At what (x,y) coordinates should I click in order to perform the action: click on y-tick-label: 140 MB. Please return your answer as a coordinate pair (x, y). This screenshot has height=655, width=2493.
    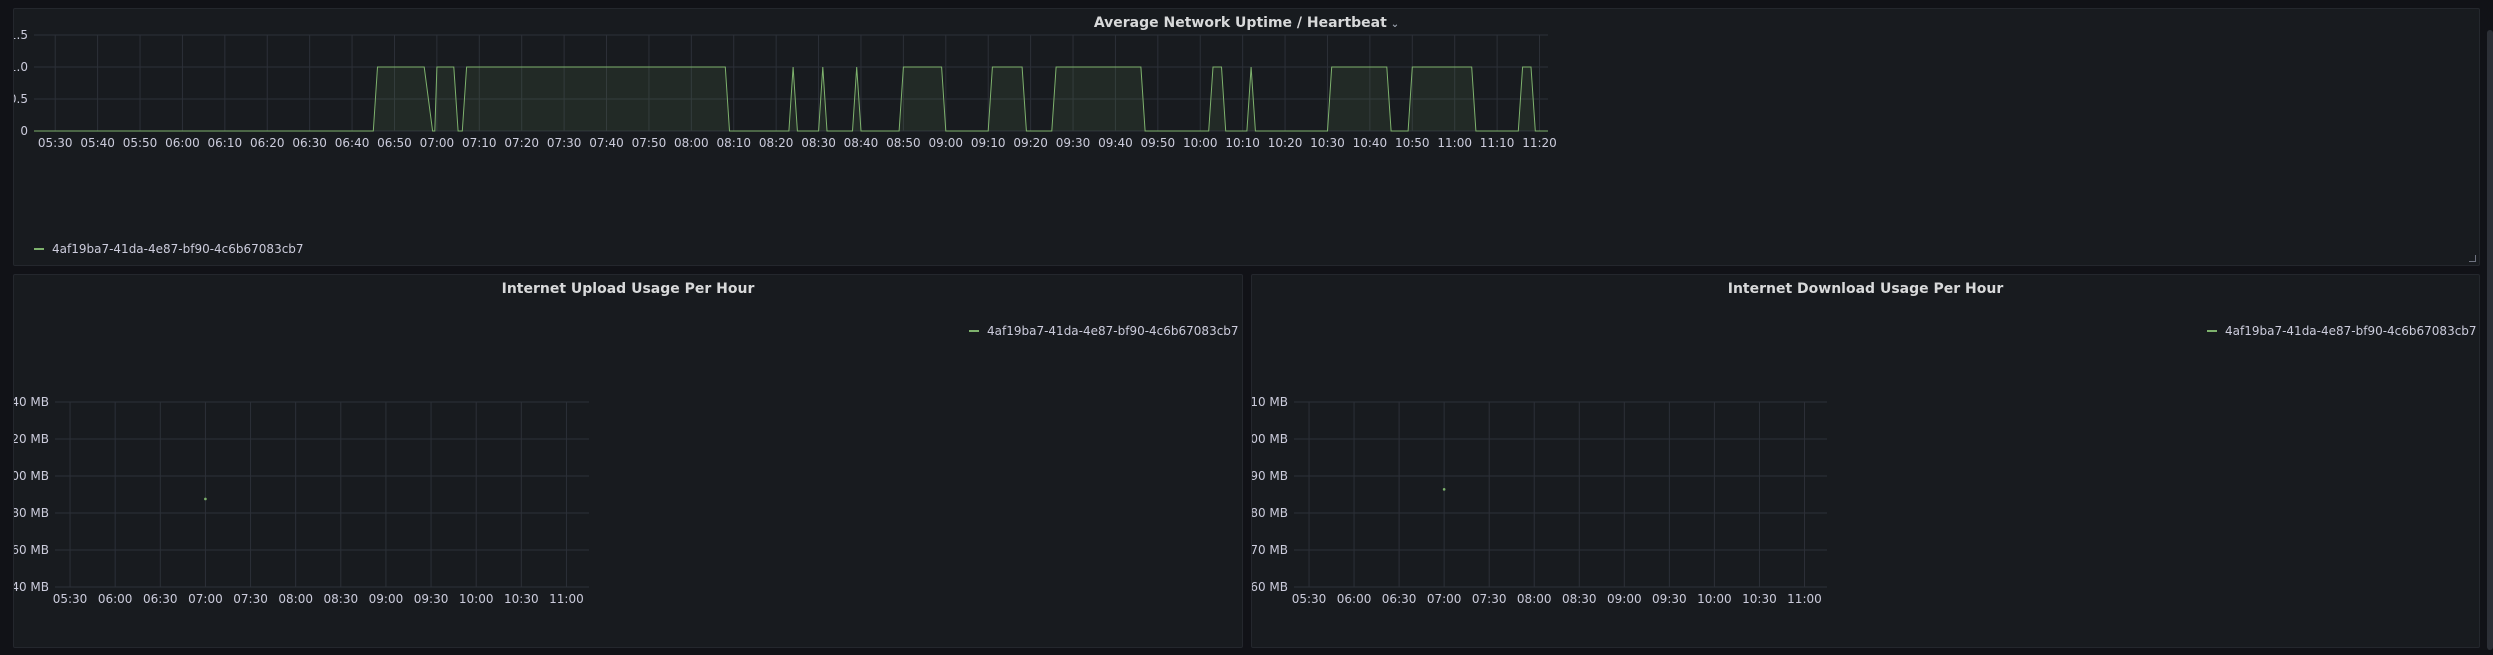
    Looking at the image, I should click on (31, 587).